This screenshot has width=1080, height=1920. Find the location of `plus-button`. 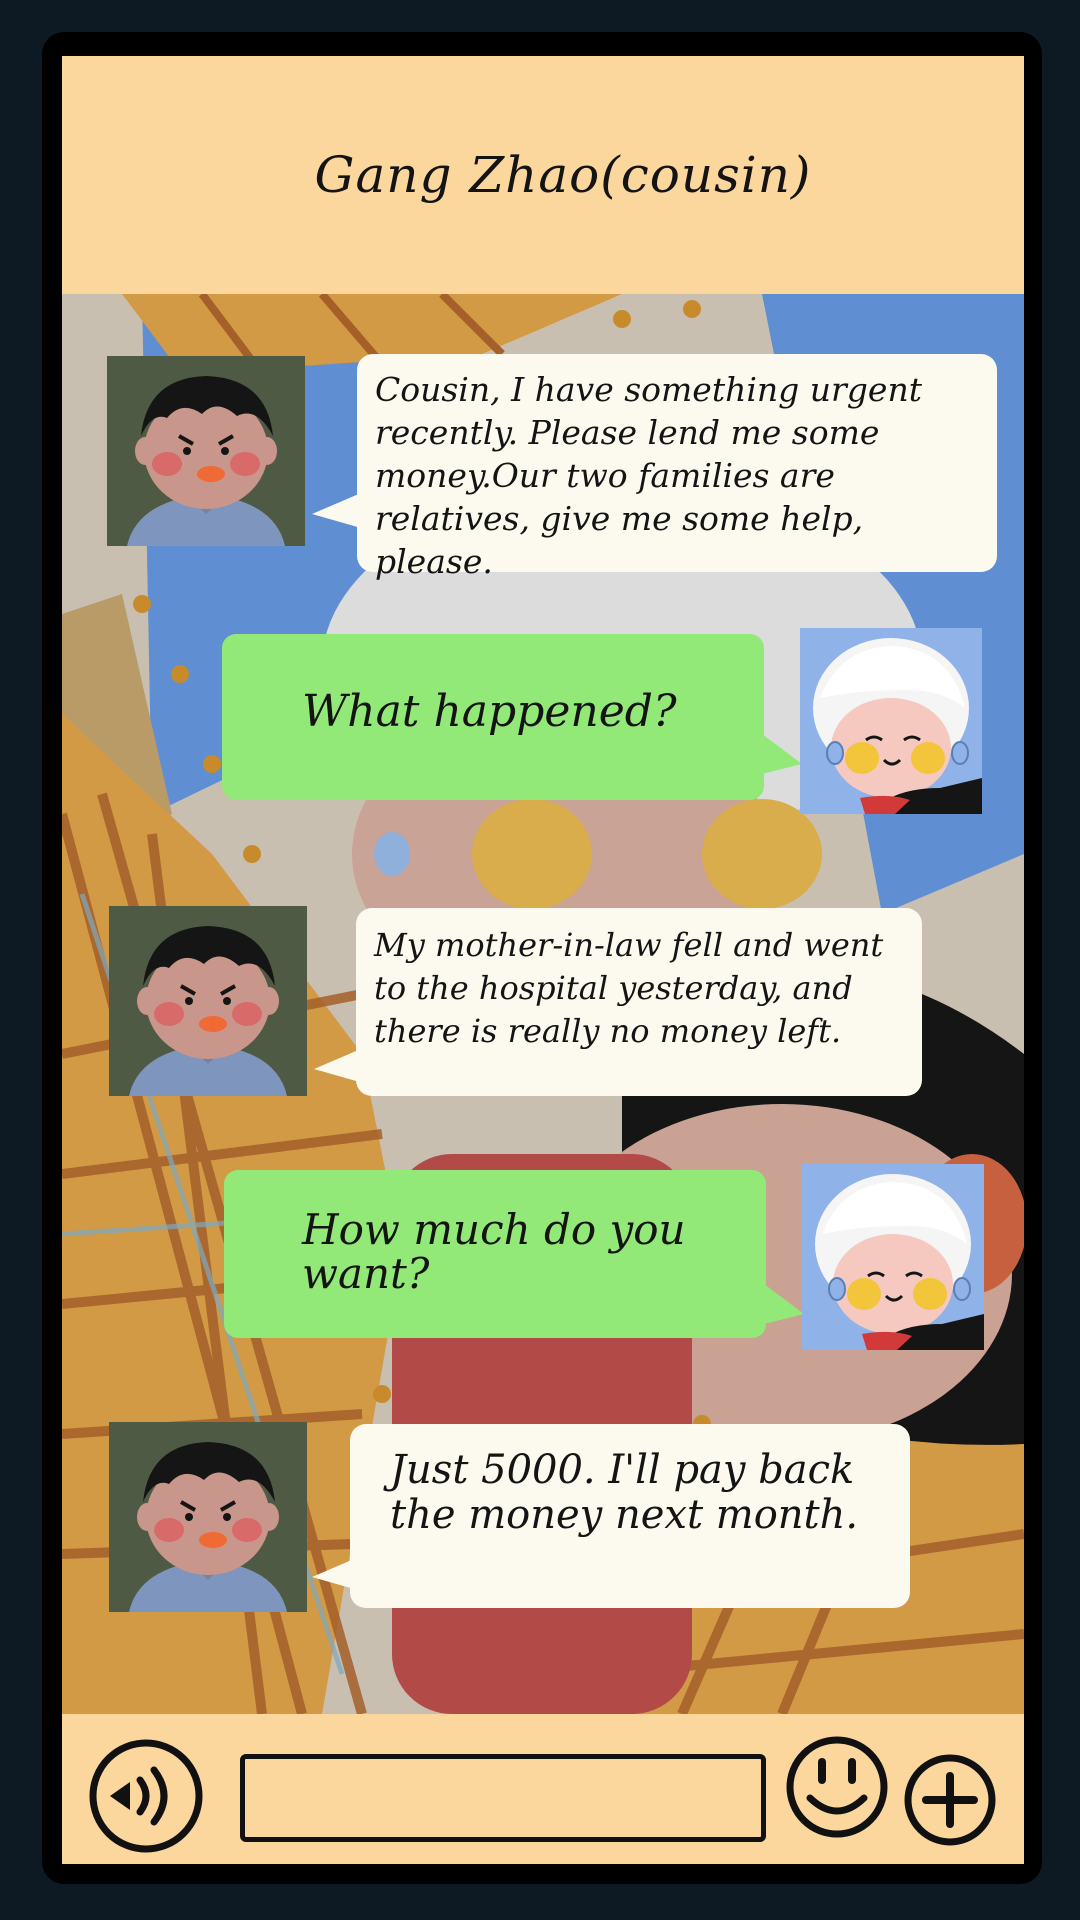

plus-button is located at coordinates (950, 1800).